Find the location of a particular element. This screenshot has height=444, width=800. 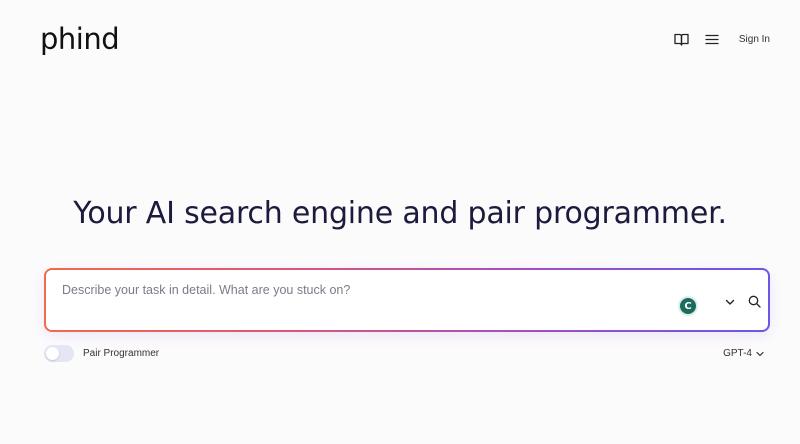

search-box: C is located at coordinates (407, 300).